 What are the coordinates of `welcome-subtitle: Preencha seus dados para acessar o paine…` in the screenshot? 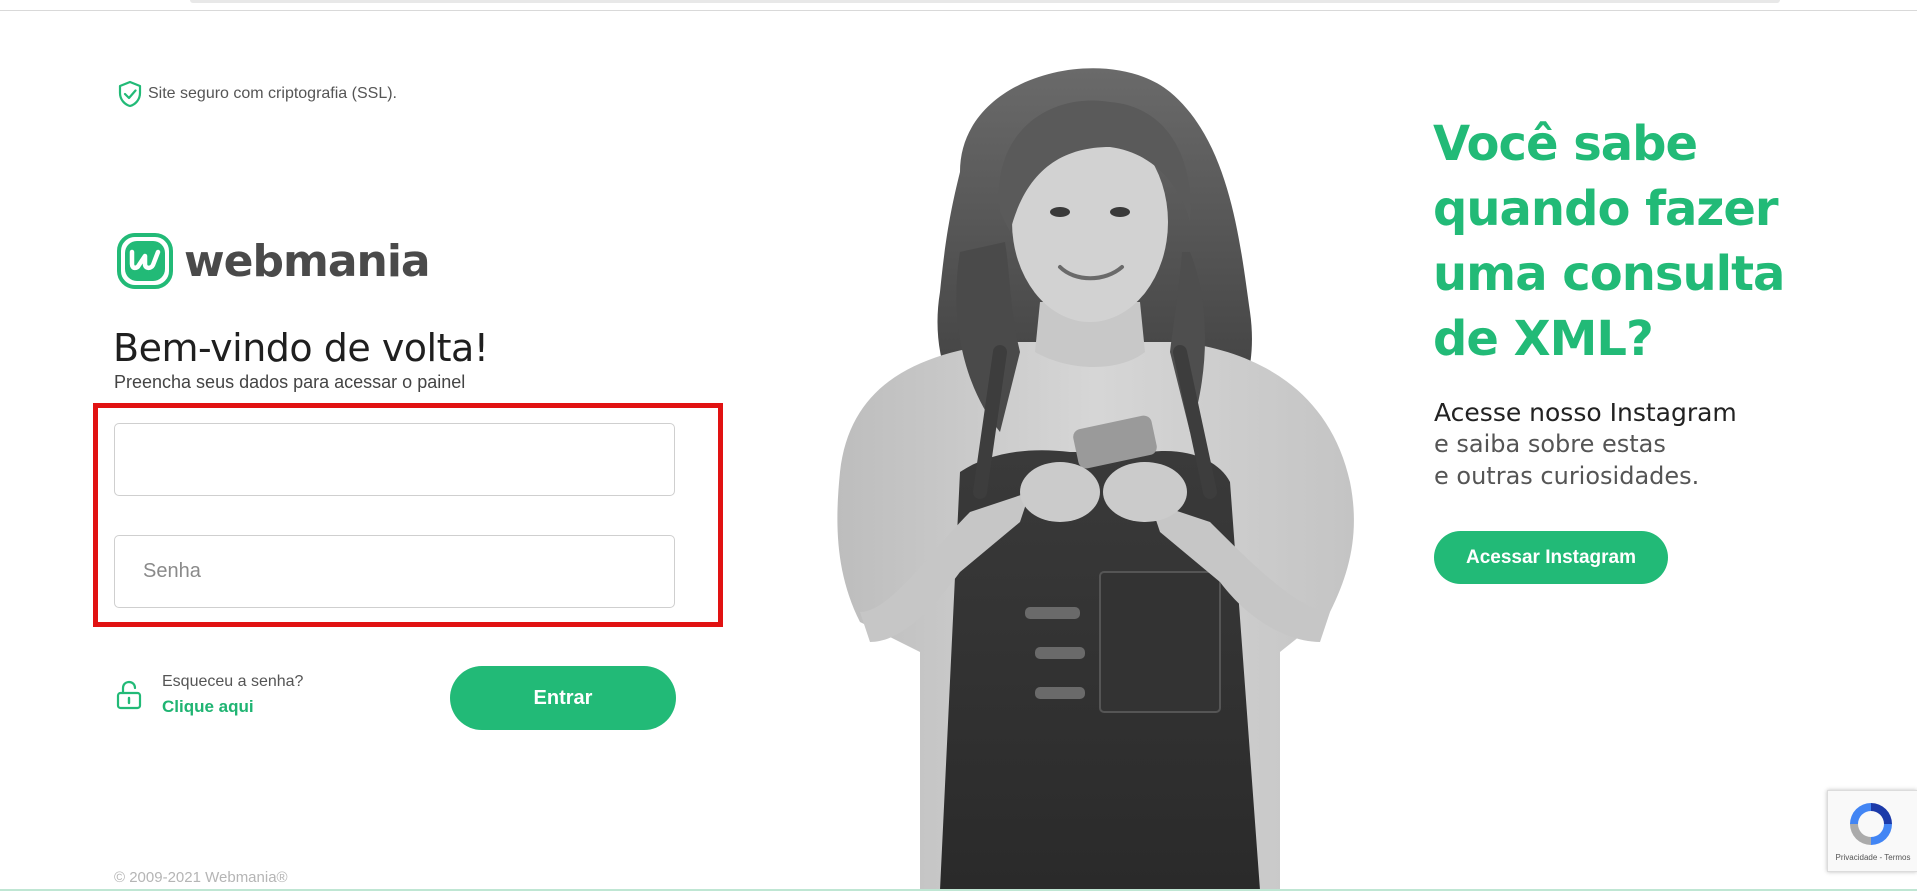 It's located at (290, 382).